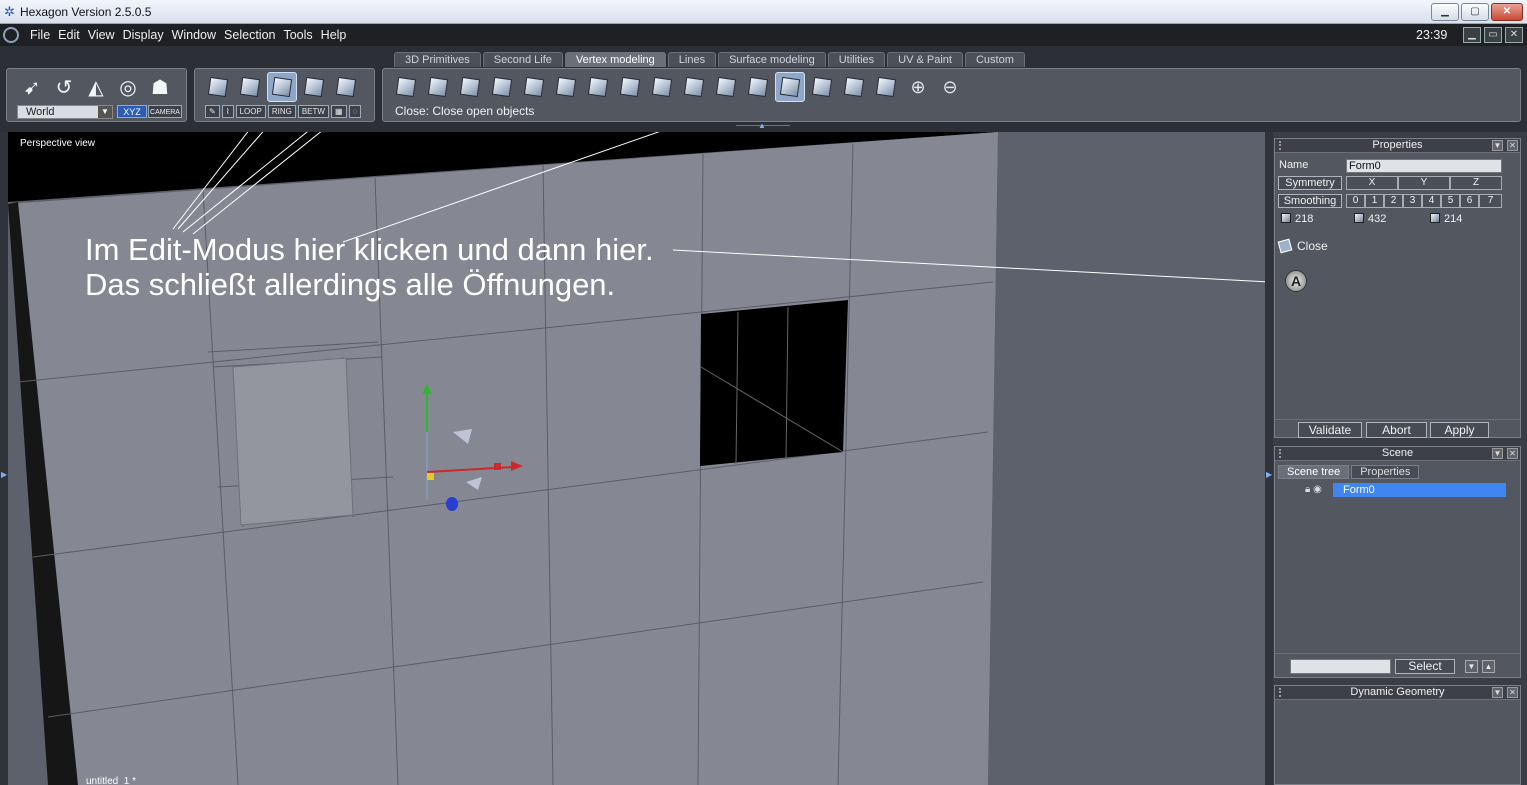 The image size is (1527, 785). What do you see at coordinates (1393, 201) in the screenshot?
I see `smoothing-2: 2` at bounding box center [1393, 201].